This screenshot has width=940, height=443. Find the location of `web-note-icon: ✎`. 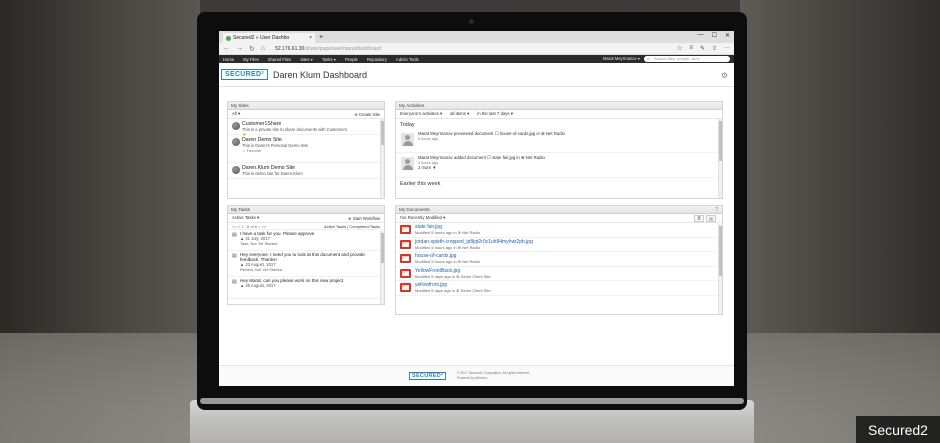

web-note-icon: ✎ is located at coordinates (702, 48).